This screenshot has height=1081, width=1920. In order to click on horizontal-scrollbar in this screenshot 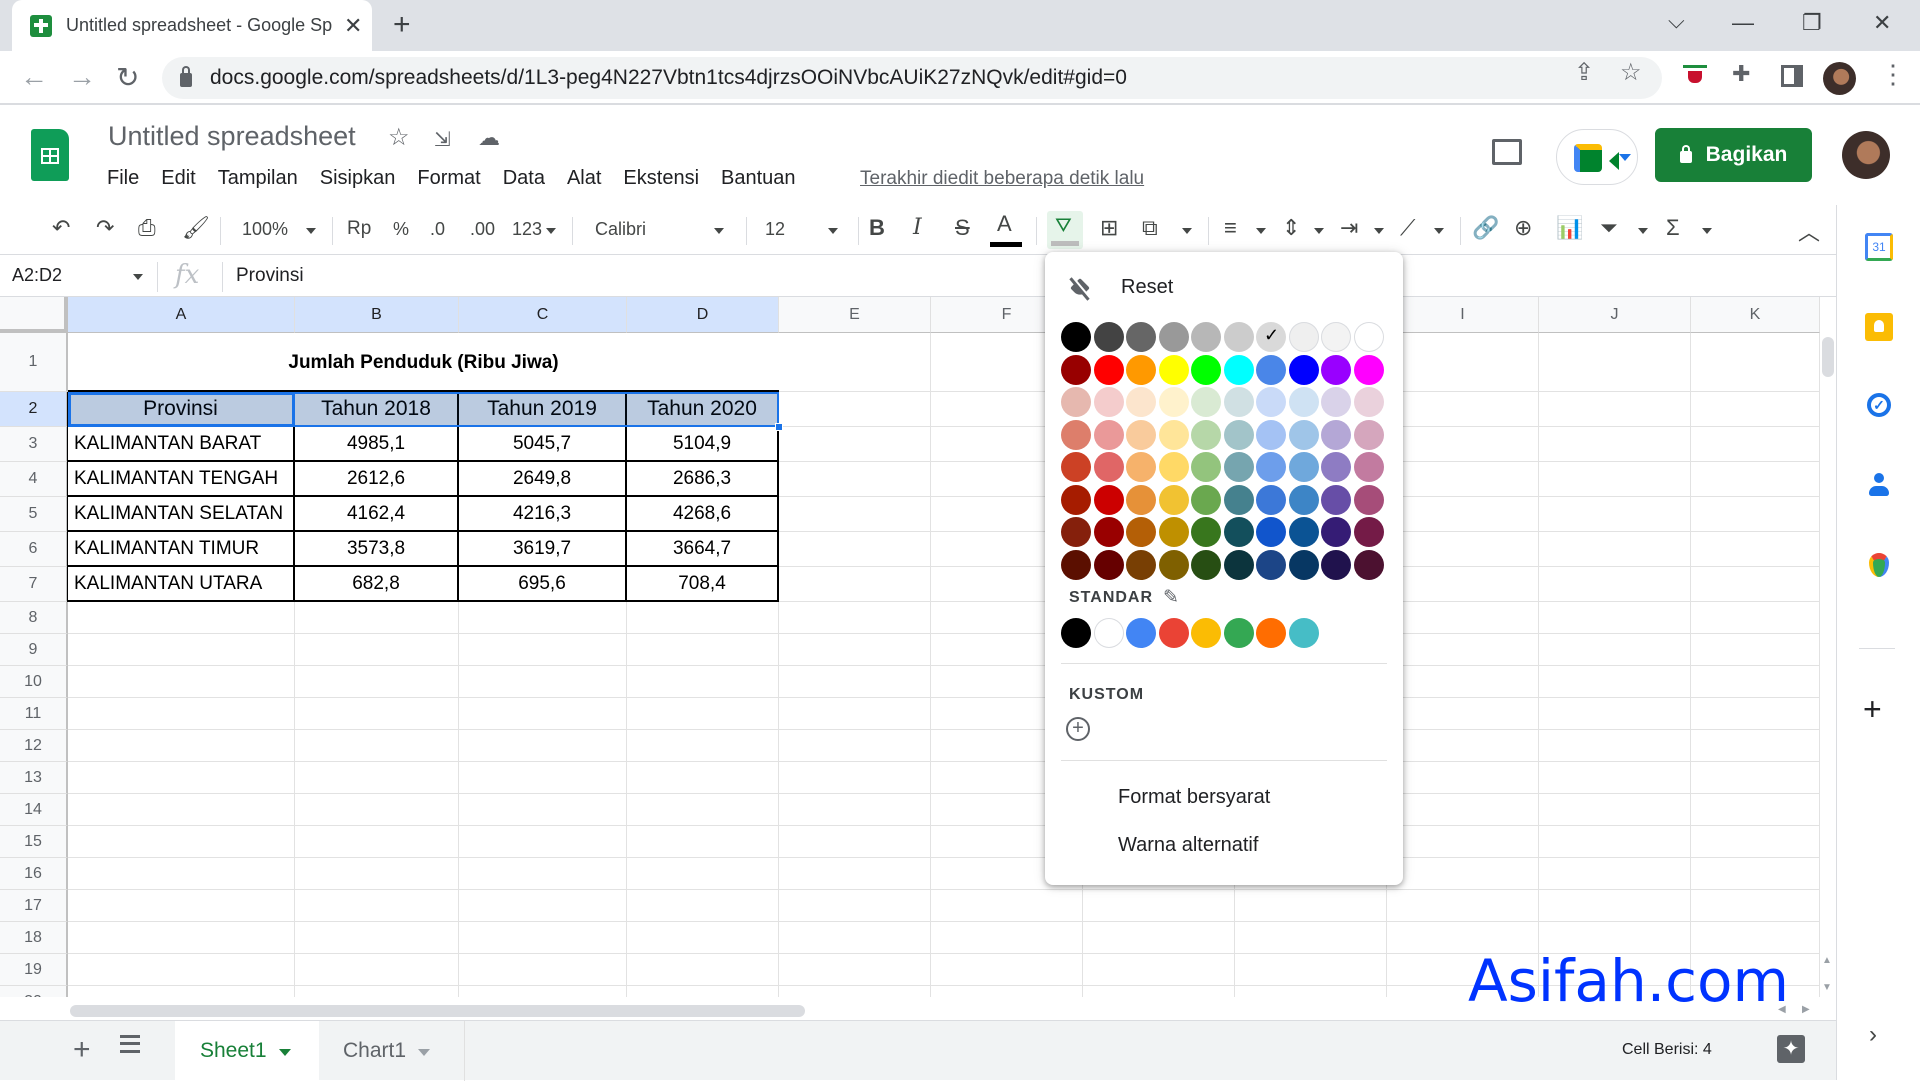, I will do `click(437, 1011)`.